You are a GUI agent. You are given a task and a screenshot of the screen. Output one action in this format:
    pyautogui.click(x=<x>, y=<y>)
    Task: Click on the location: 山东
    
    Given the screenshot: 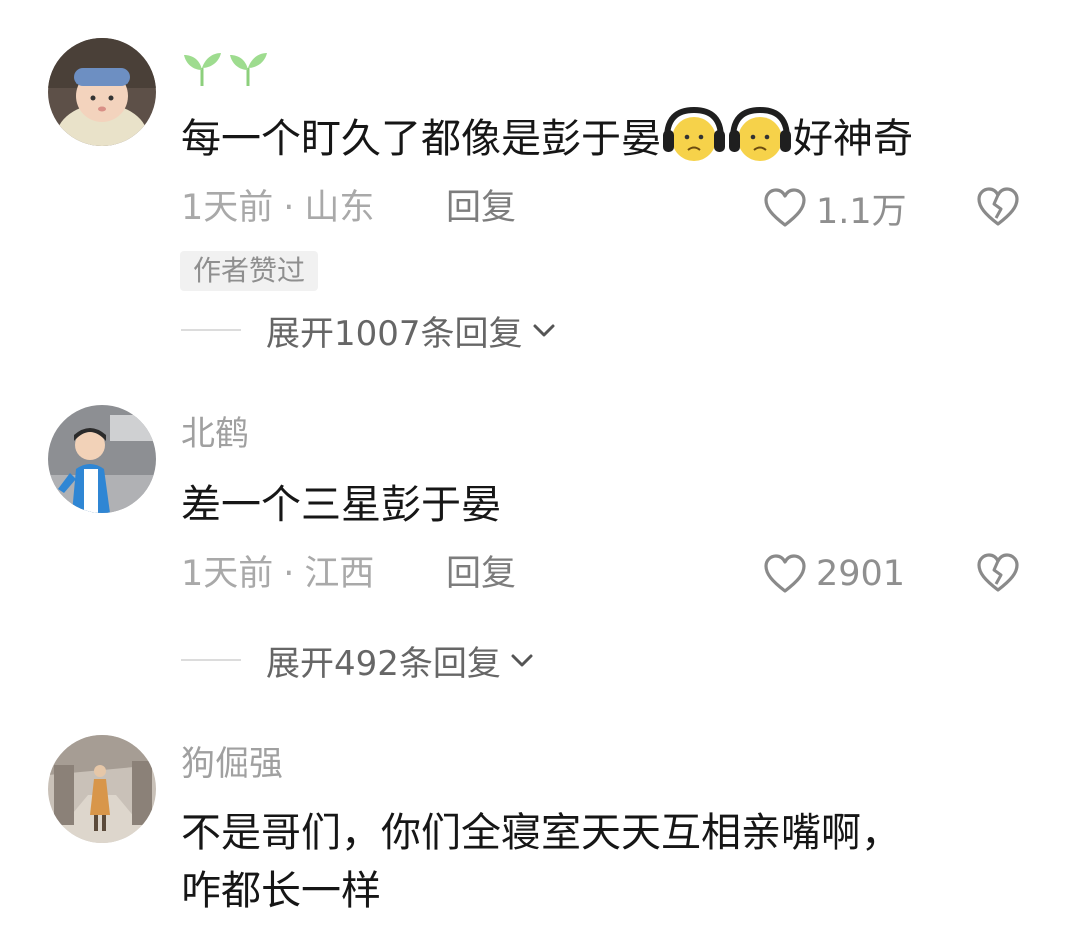 What is the action you would take?
    pyautogui.click(x=339, y=208)
    